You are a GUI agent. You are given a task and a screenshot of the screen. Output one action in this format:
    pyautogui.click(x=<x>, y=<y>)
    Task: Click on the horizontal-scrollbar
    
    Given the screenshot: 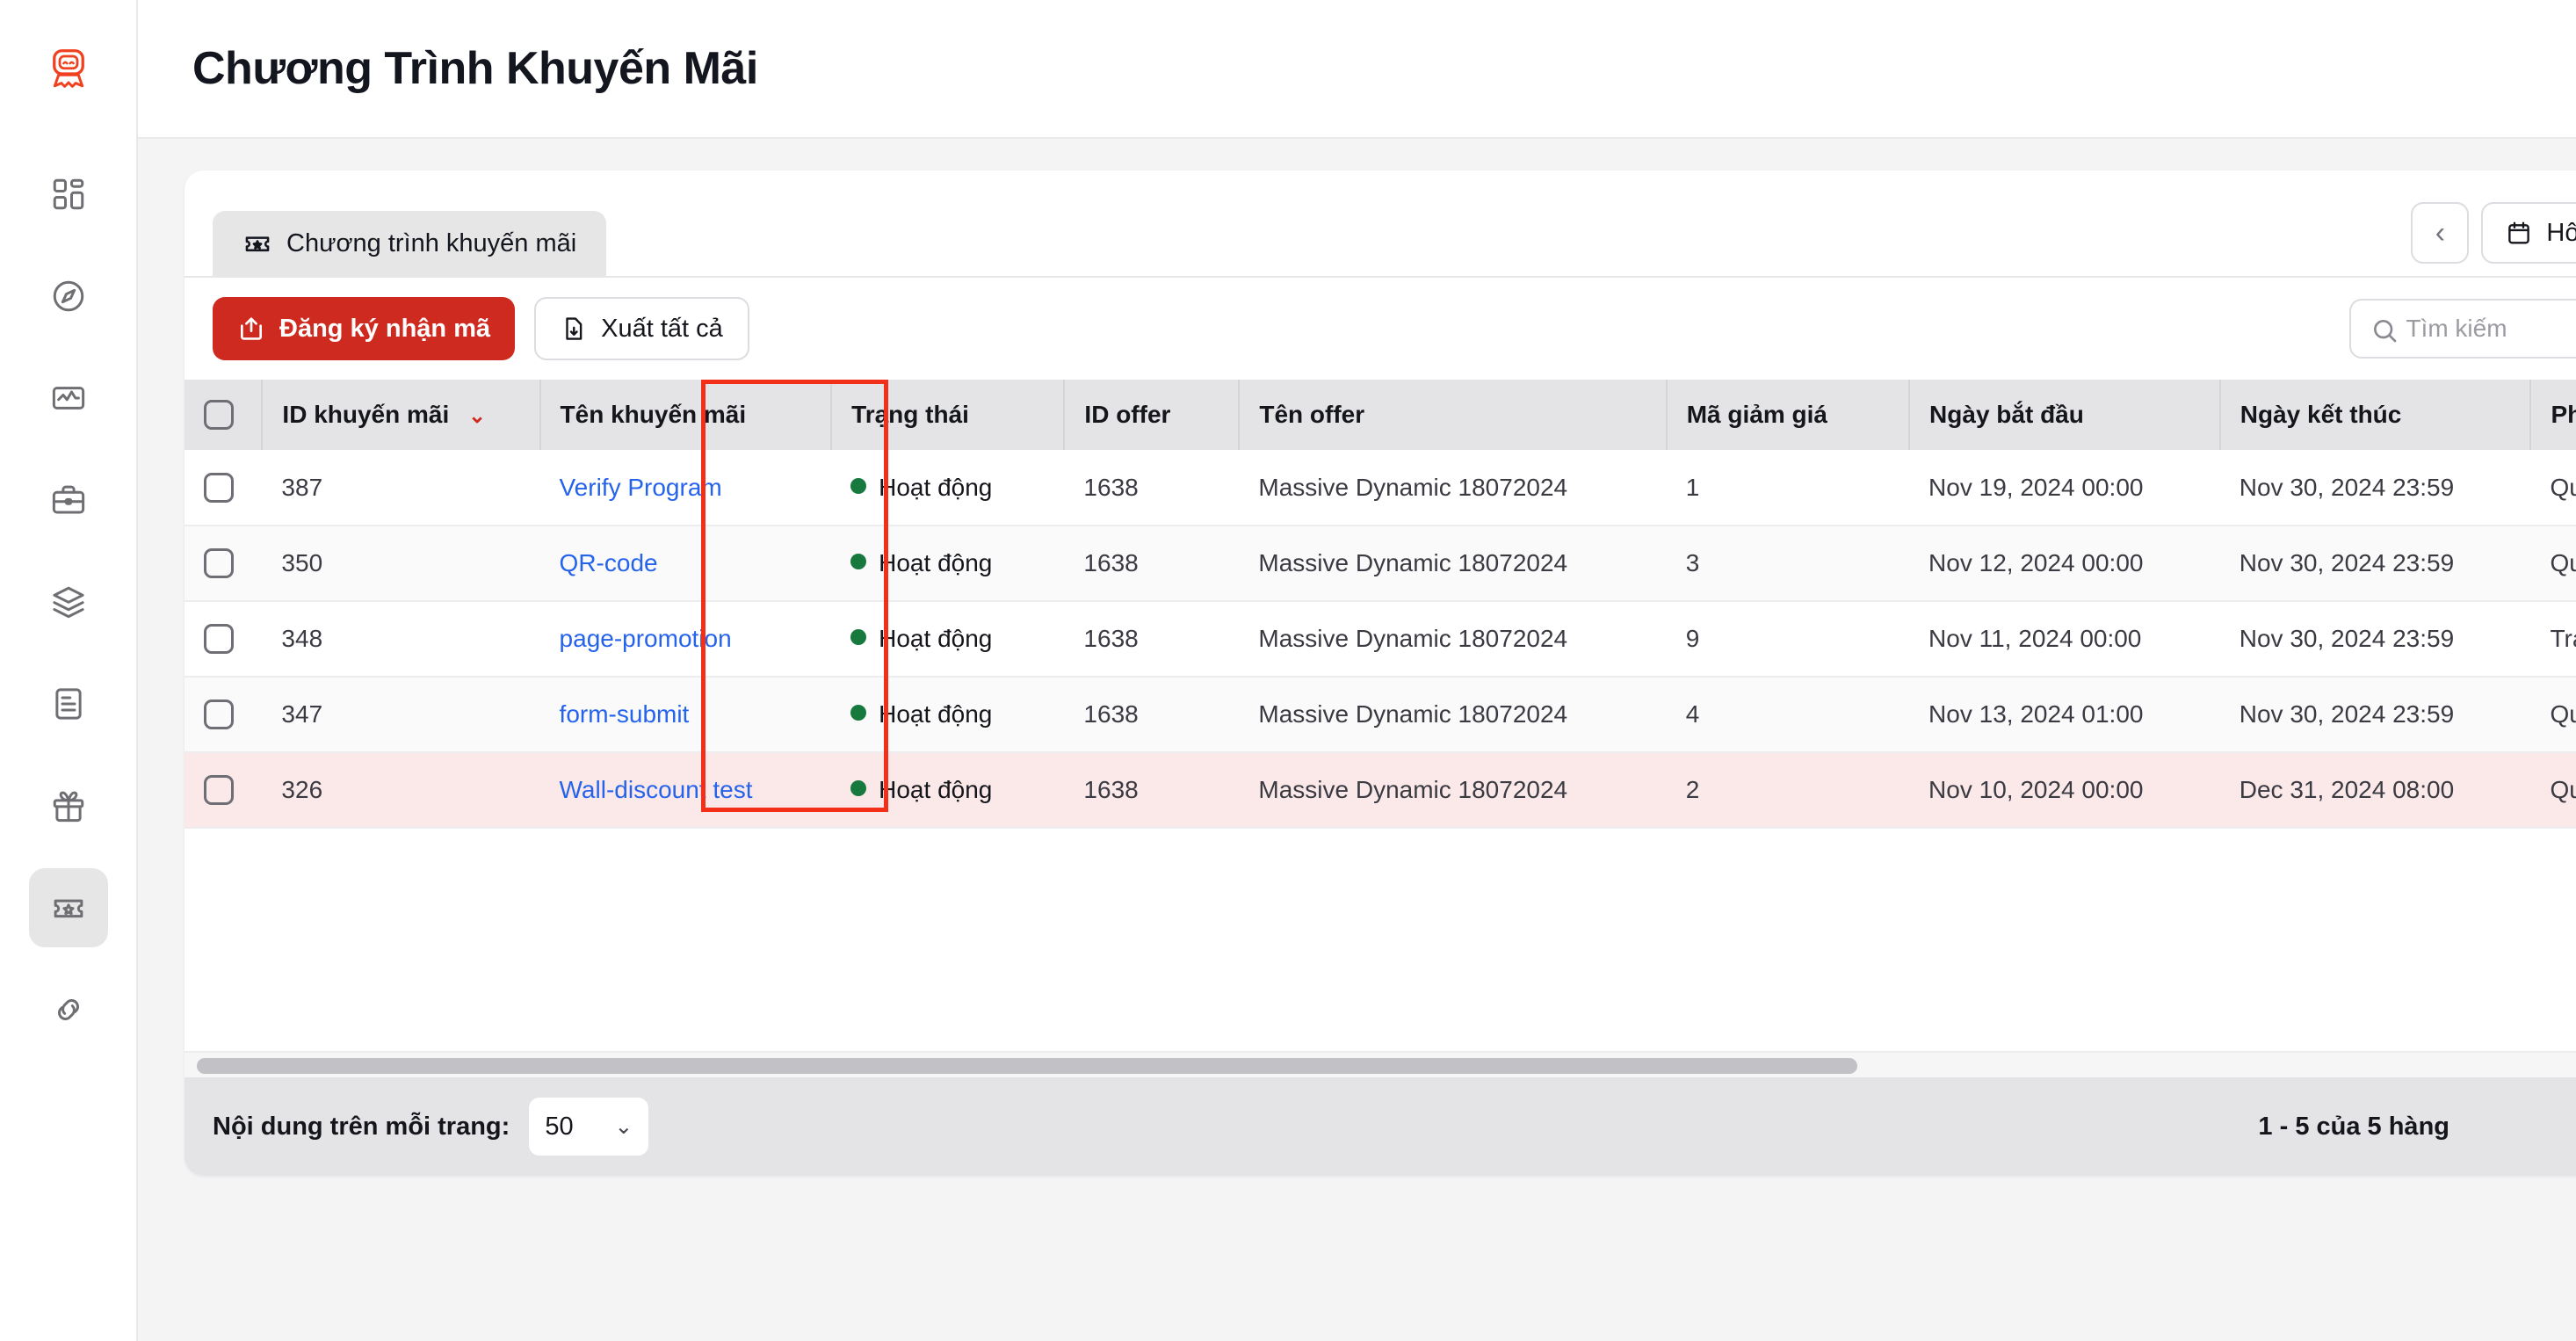 What is the action you would take?
    pyautogui.click(x=1380, y=1064)
    